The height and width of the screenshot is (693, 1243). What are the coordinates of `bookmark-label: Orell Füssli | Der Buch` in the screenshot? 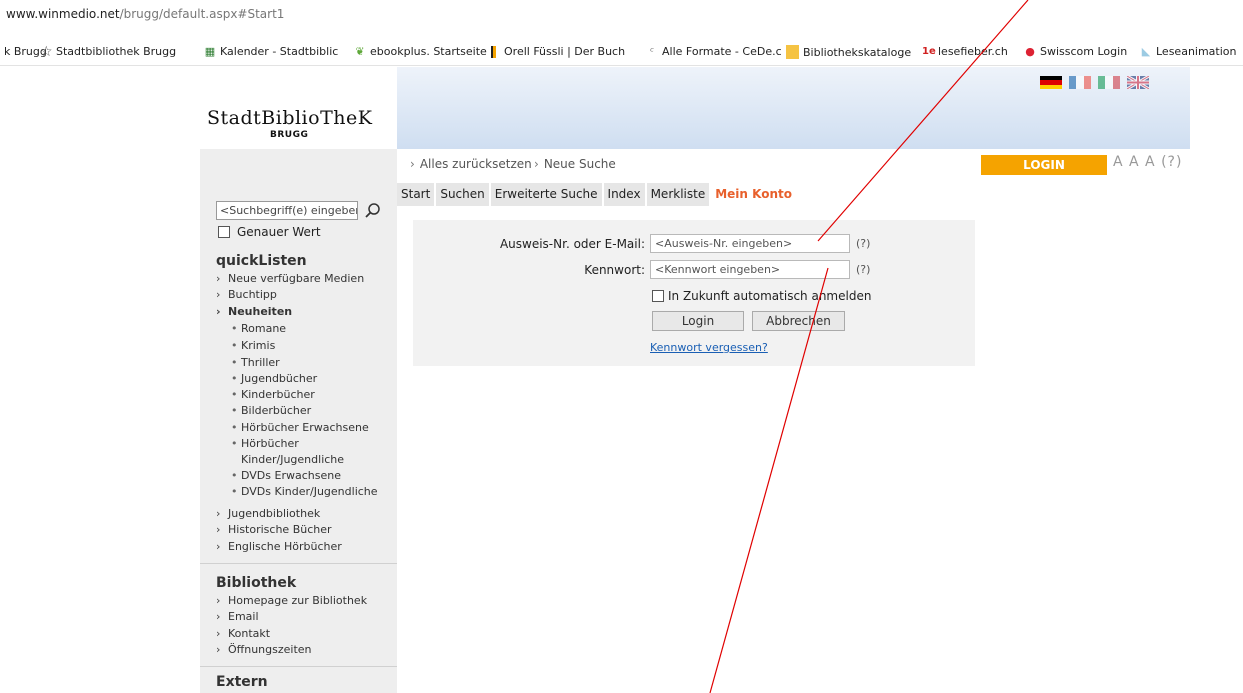 It's located at (565, 51).